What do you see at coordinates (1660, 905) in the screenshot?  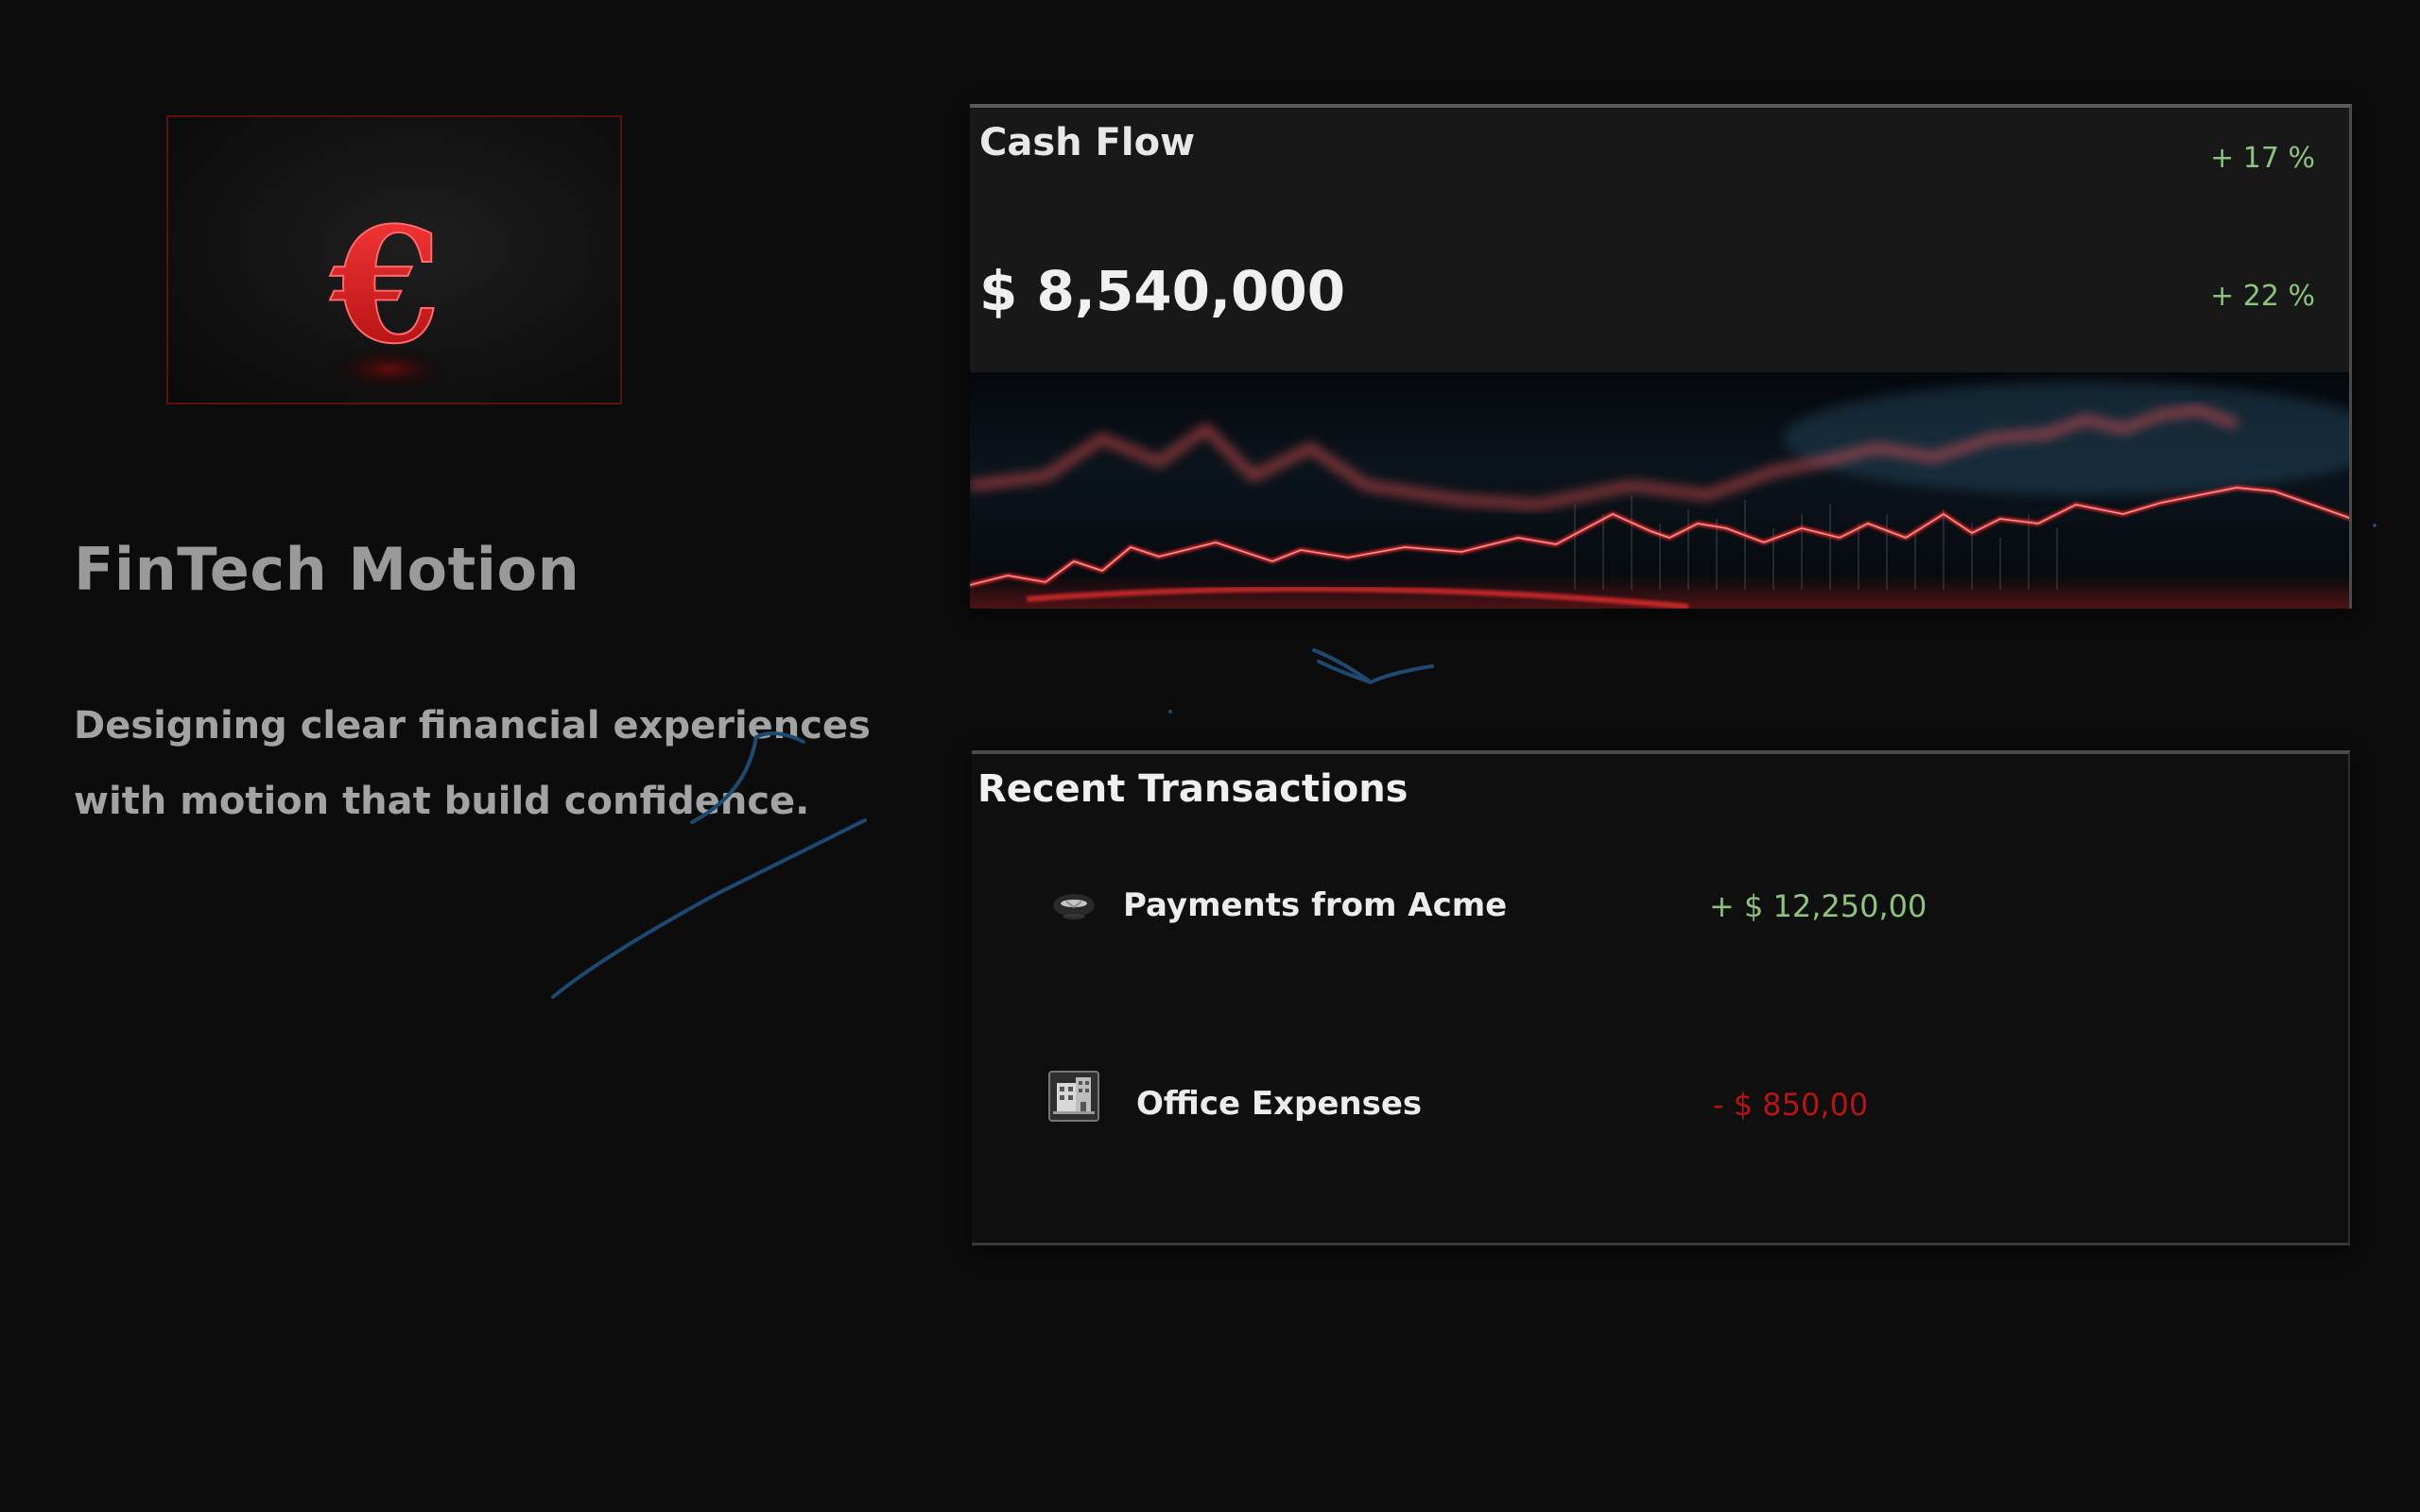 I see `transaction-row: Payments from Acme + $ 12,250,00` at bounding box center [1660, 905].